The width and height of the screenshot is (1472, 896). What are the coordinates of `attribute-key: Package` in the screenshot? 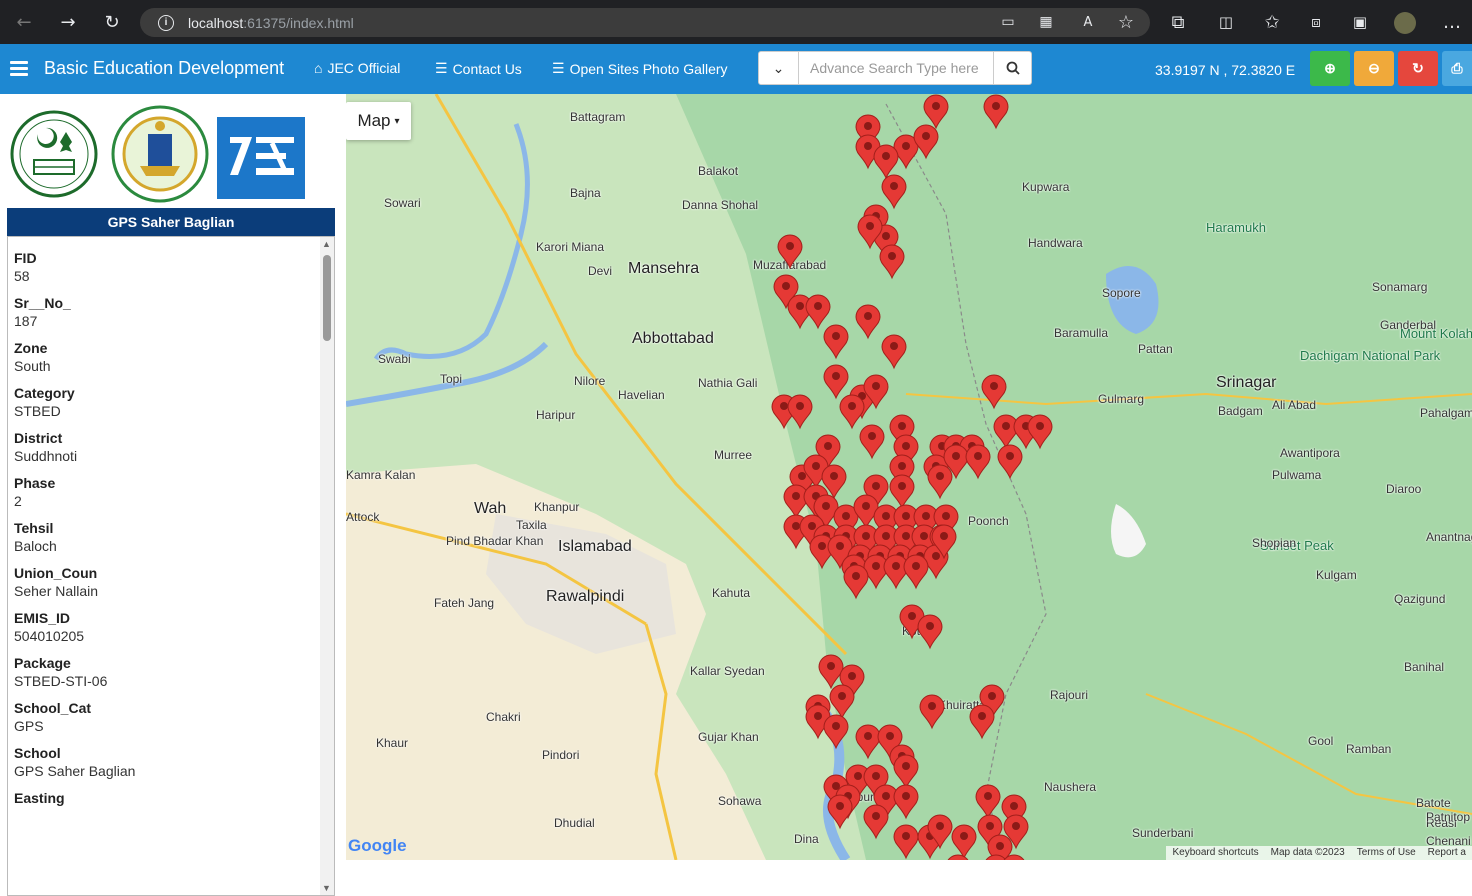 It's located at (42, 663).